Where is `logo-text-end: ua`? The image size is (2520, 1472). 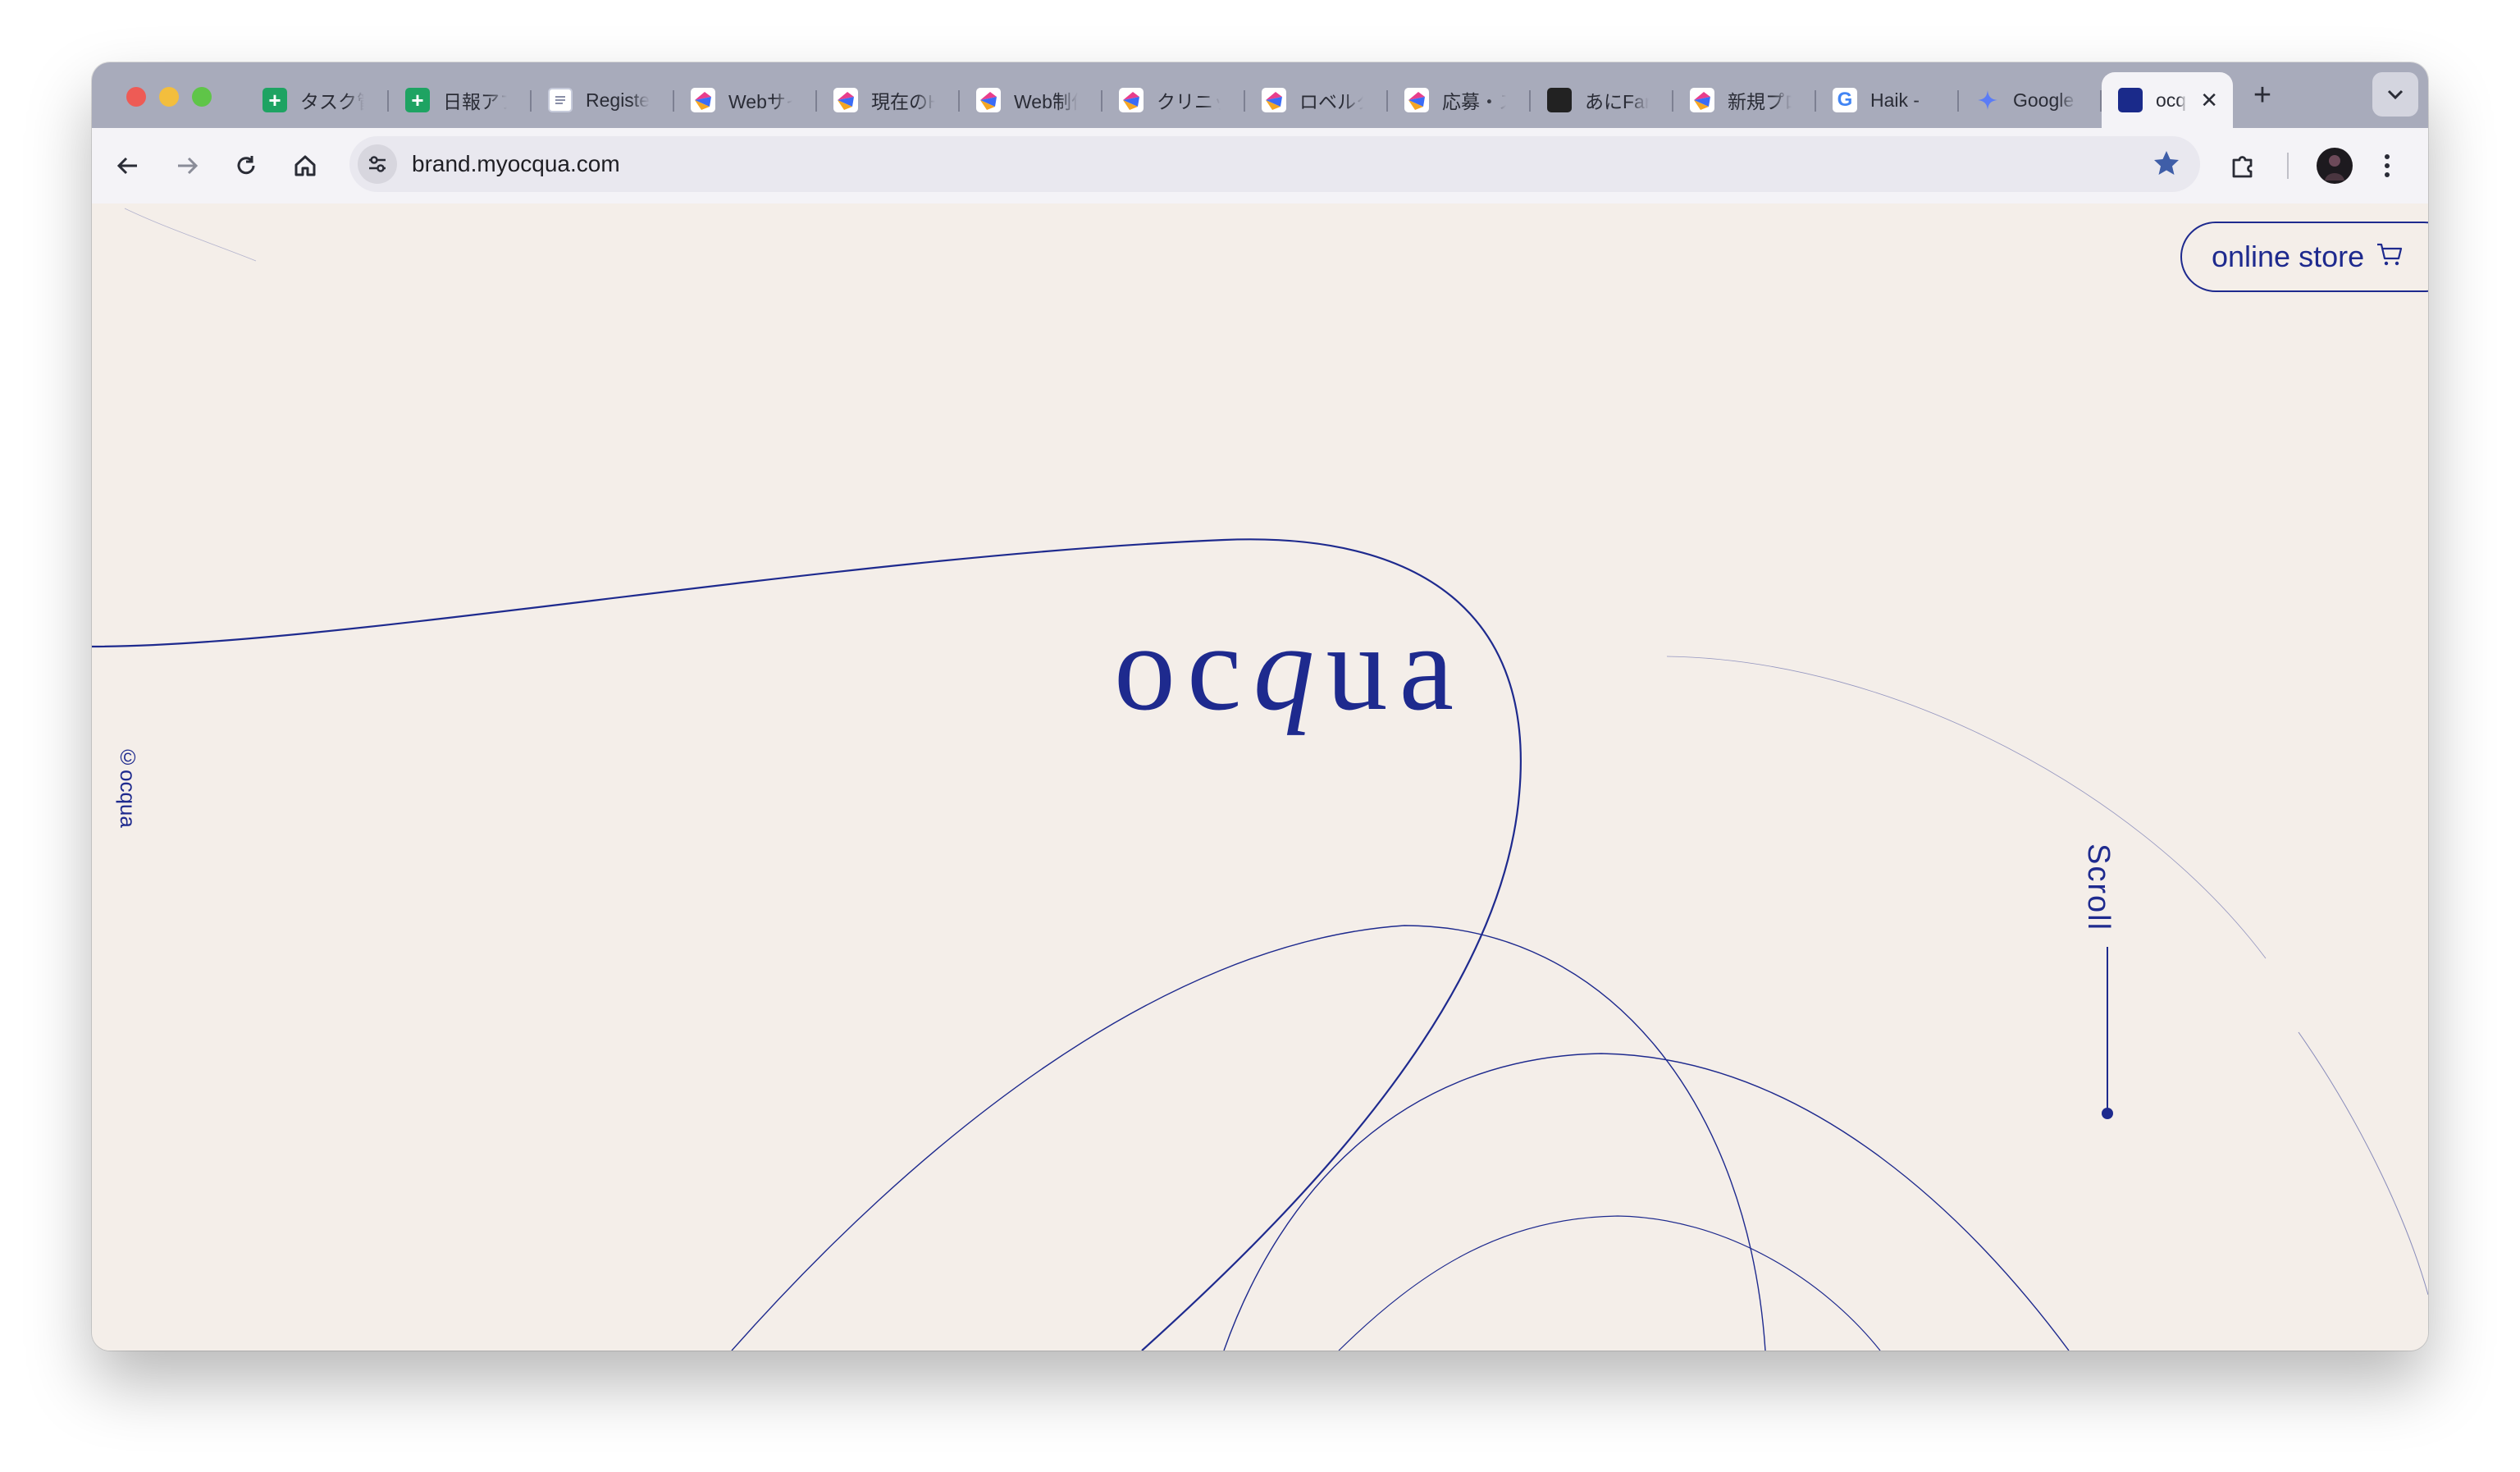 logo-text-end: ua is located at coordinates (1396, 668).